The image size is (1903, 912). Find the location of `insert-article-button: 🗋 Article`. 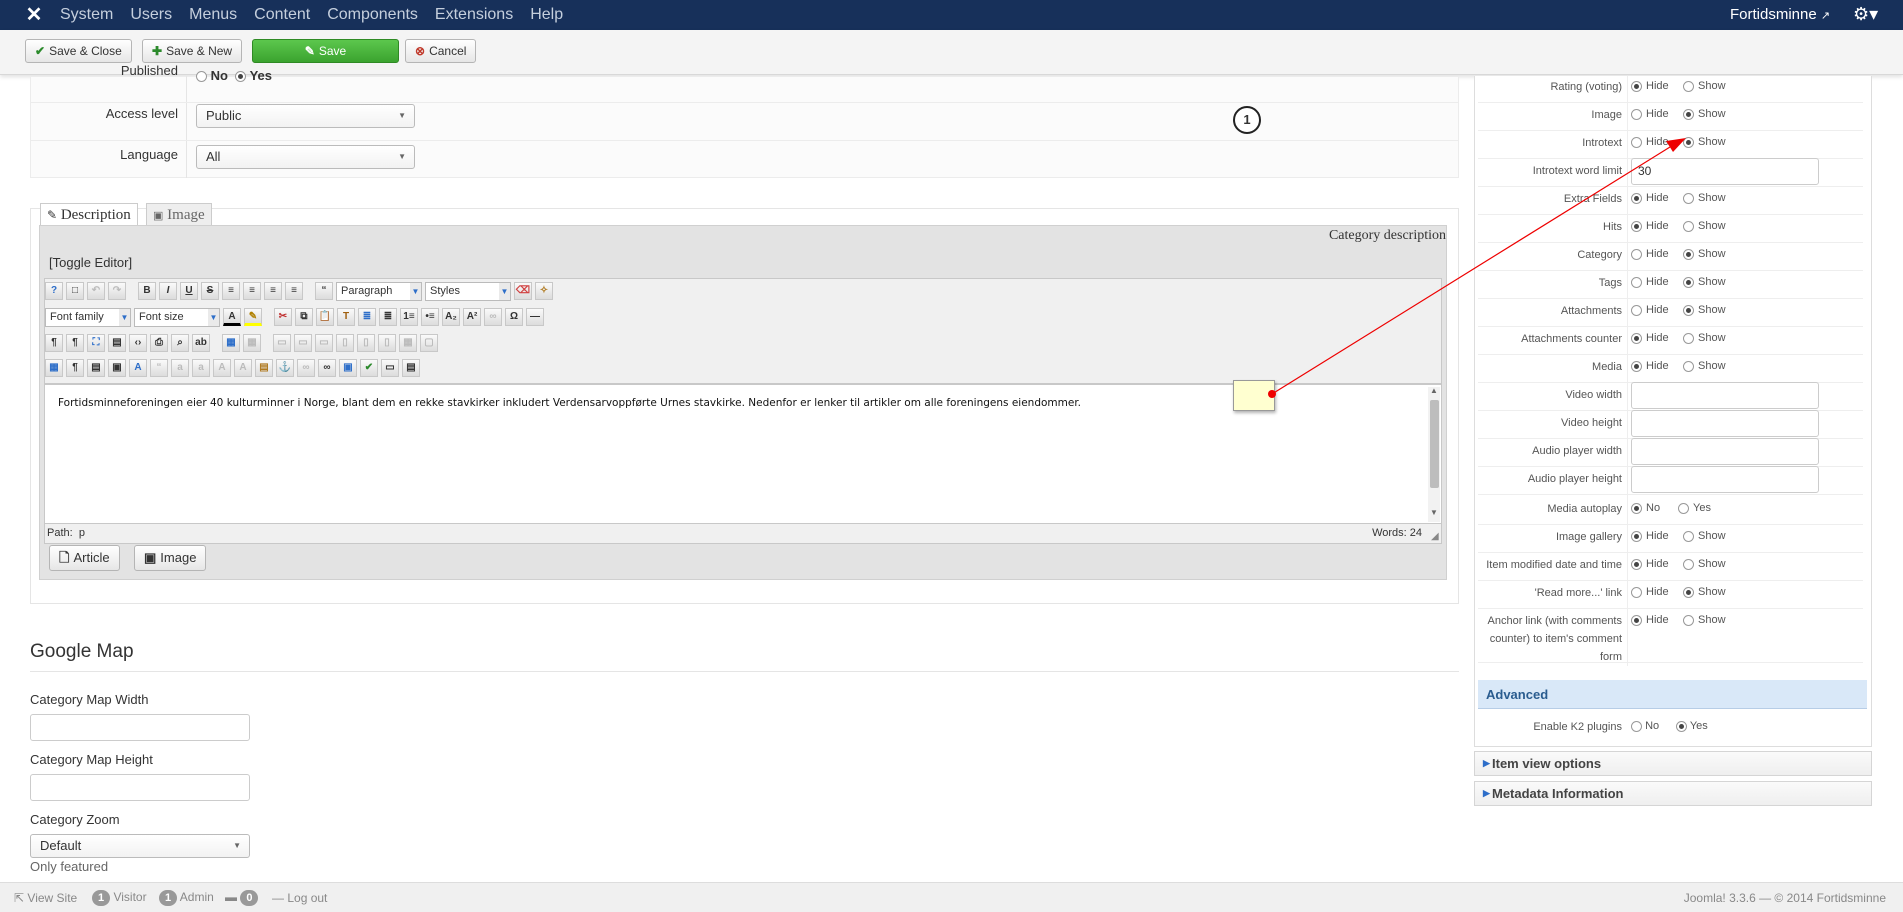

insert-article-button: 🗋 Article is located at coordinates (84, 558).